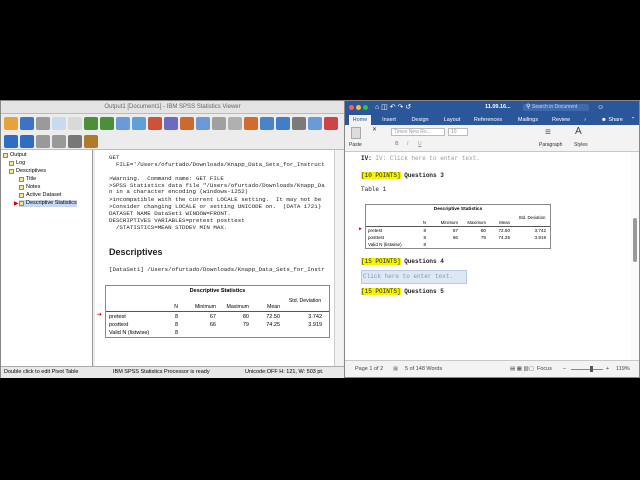  I want to click on italic-button: I, so click(407, 144).